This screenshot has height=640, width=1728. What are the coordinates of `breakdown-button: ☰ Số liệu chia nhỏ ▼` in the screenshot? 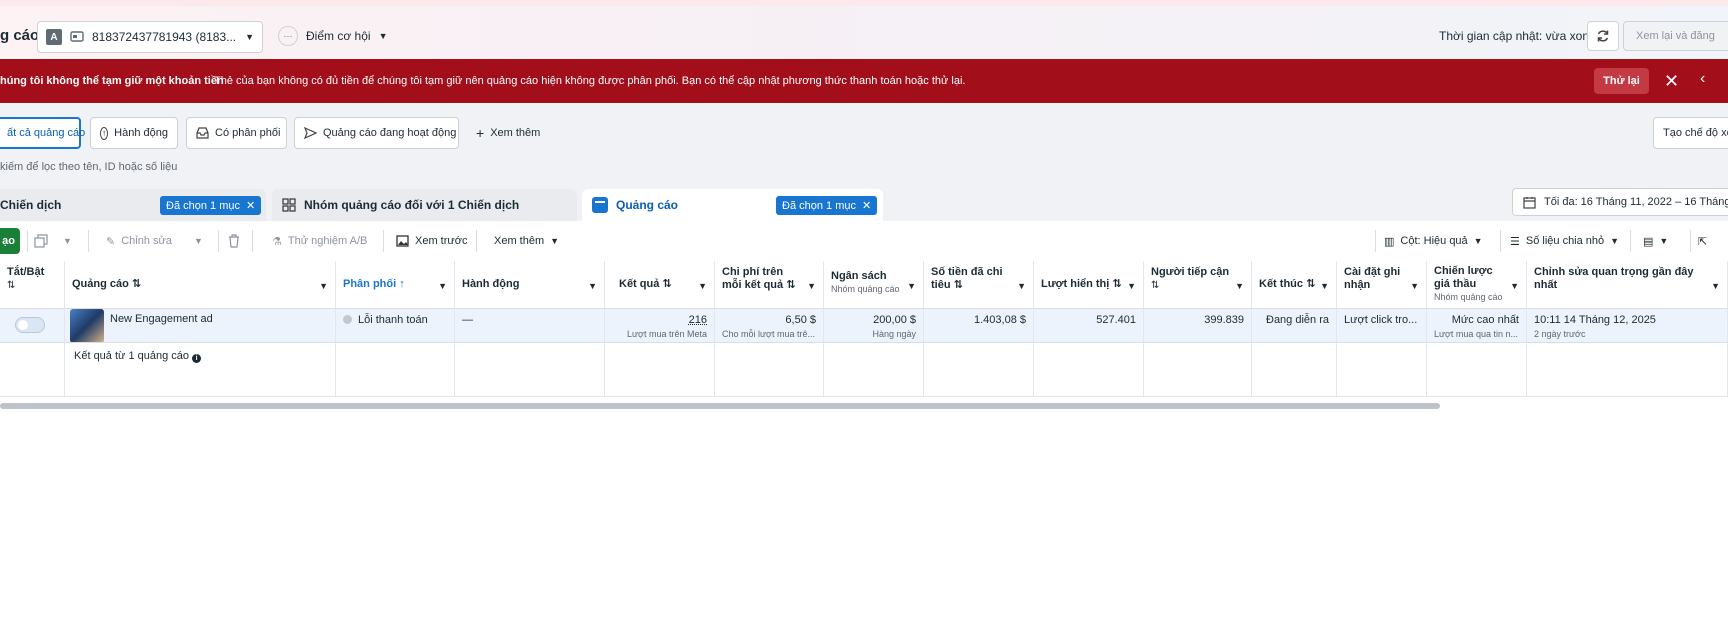 It's located at (1564, 241).